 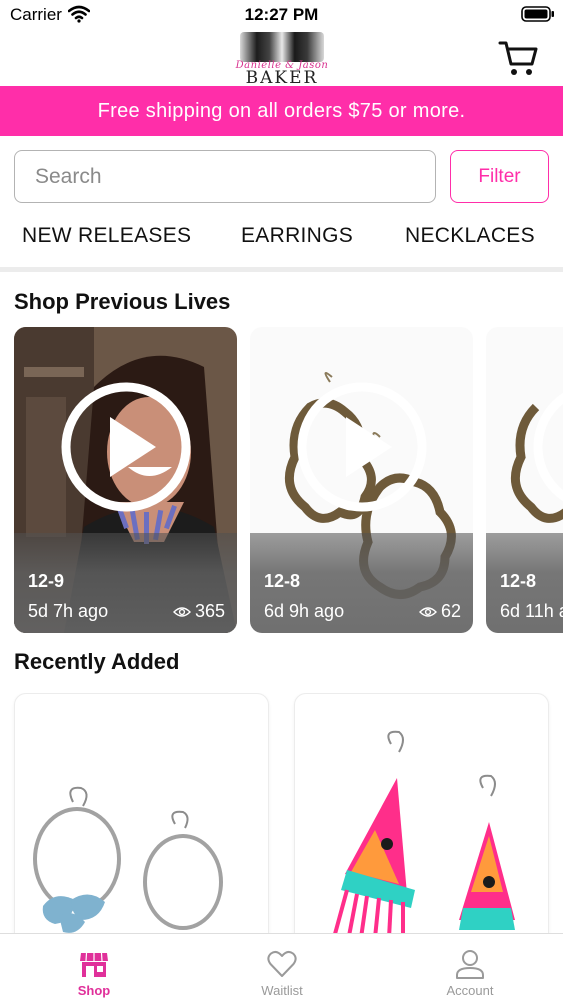 I want to click on bottom-tab-bar: Shop Waitlist Account, so click(x=281, y=966).